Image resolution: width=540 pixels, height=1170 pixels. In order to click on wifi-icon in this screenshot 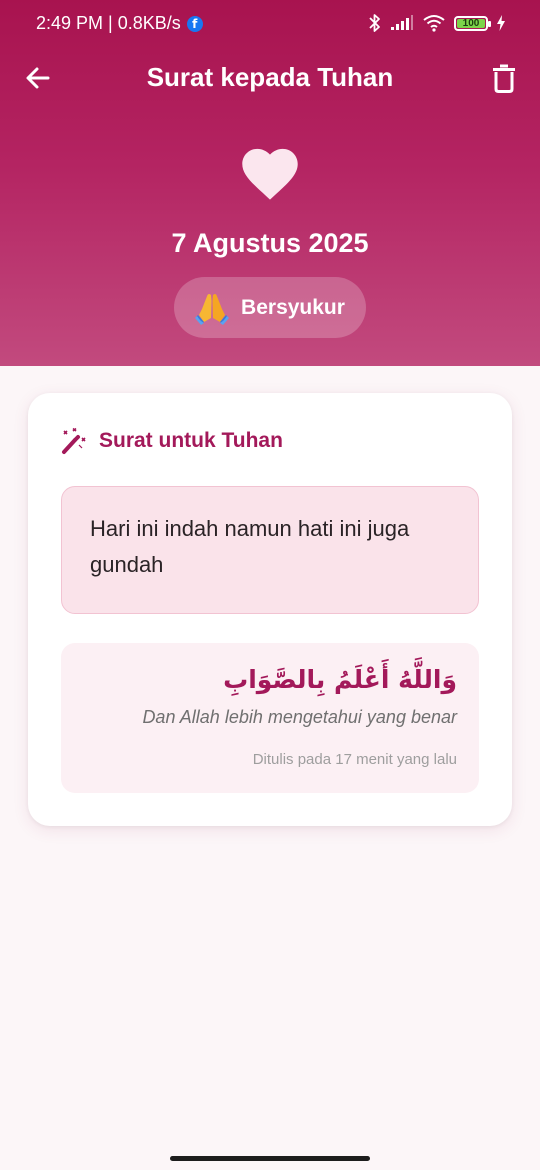, I will do `click(434, 23)`.